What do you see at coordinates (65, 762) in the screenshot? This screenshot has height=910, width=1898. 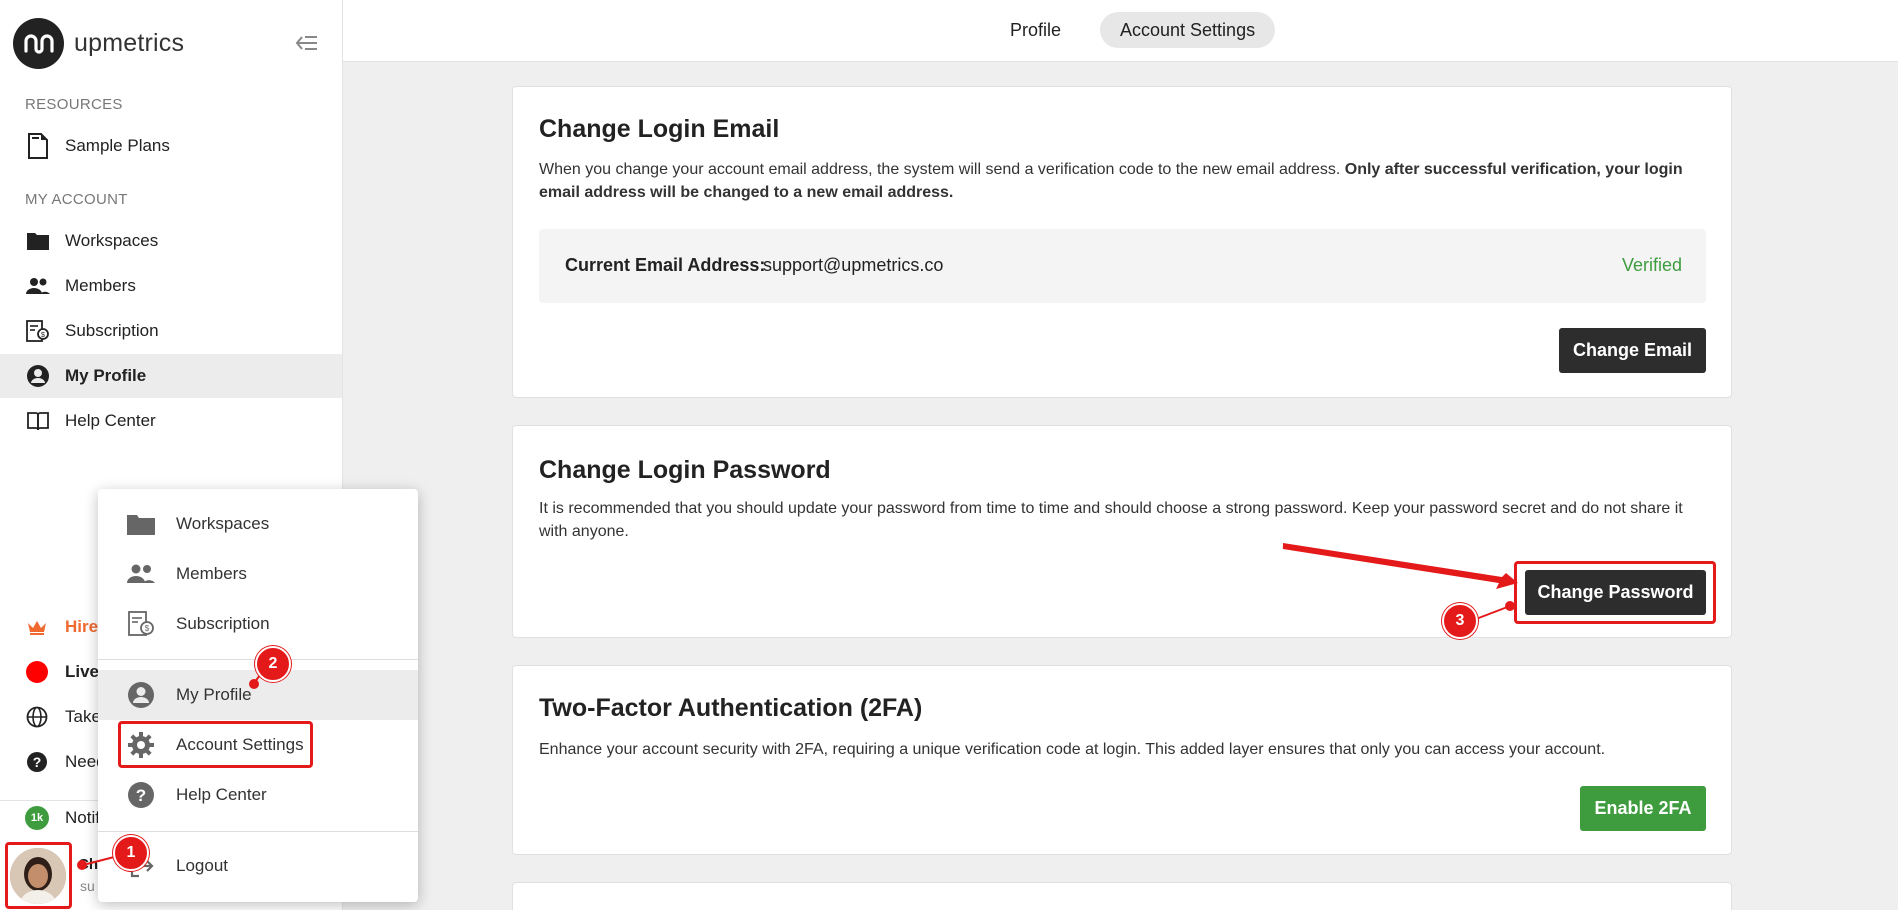 I see `sidebar-item-need: ? Need` at bounding box center [65, 762].